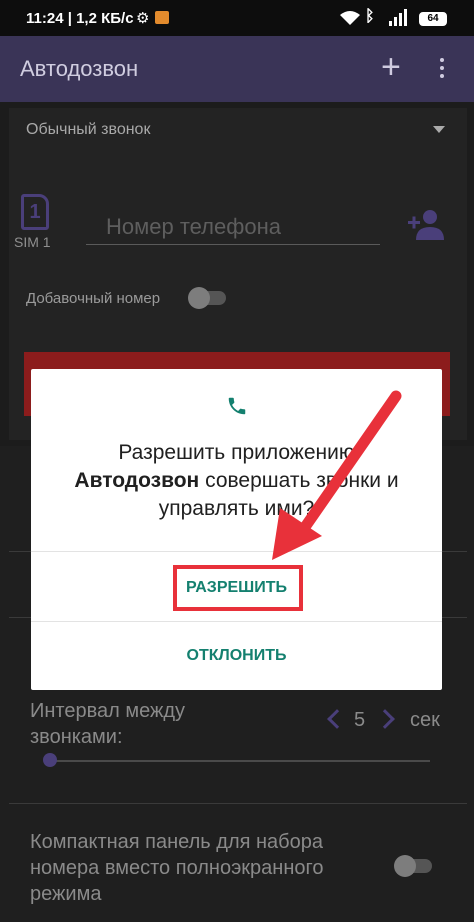  What do you see at coordinates (233, 227) in the screenshot?
I see `phone-number-input` at bounding box center [233, 227].